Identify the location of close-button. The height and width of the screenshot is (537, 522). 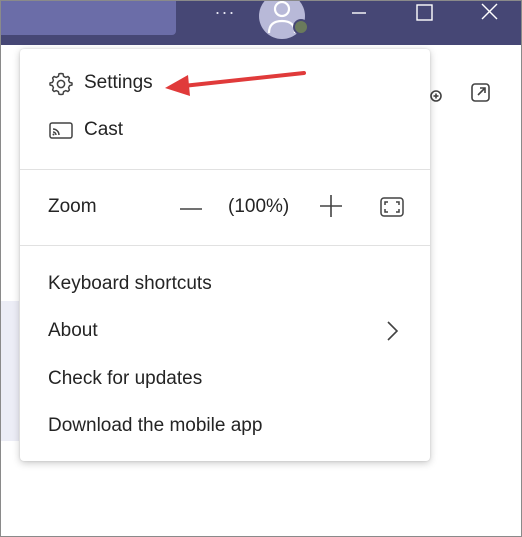
(489, 15).